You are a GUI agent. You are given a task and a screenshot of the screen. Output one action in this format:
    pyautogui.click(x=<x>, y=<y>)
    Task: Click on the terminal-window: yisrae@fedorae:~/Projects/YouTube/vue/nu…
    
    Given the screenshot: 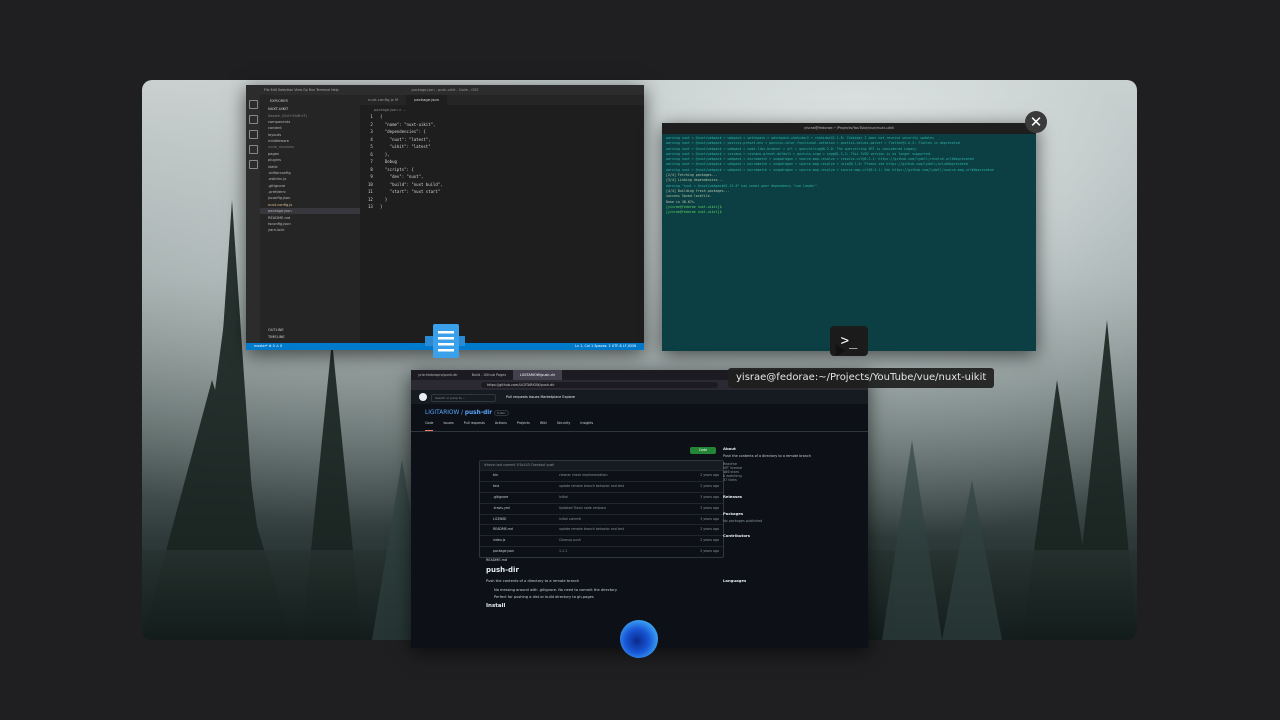 What is the action you would take?
    pyautogui.click(x=849, y=237)
    